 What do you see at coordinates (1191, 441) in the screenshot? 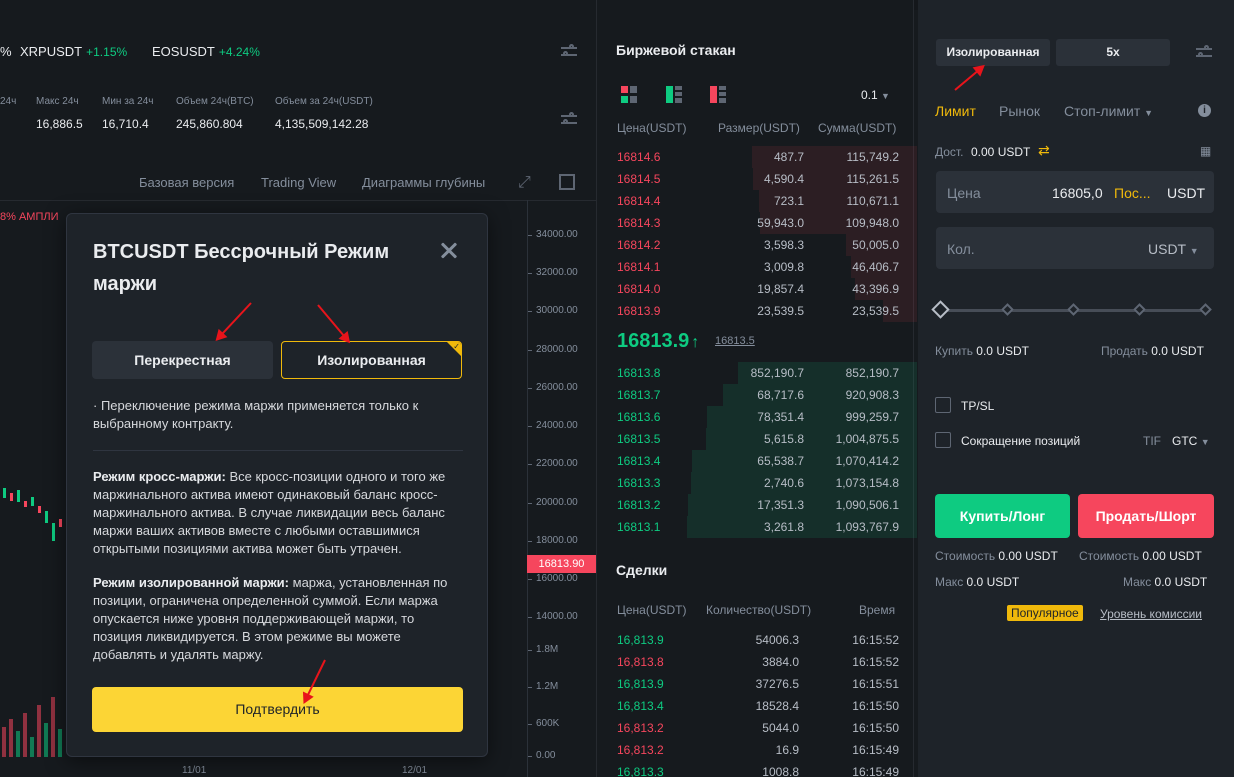
I see `tif-select: GTC ▼` at bounding box center [1191, 441].